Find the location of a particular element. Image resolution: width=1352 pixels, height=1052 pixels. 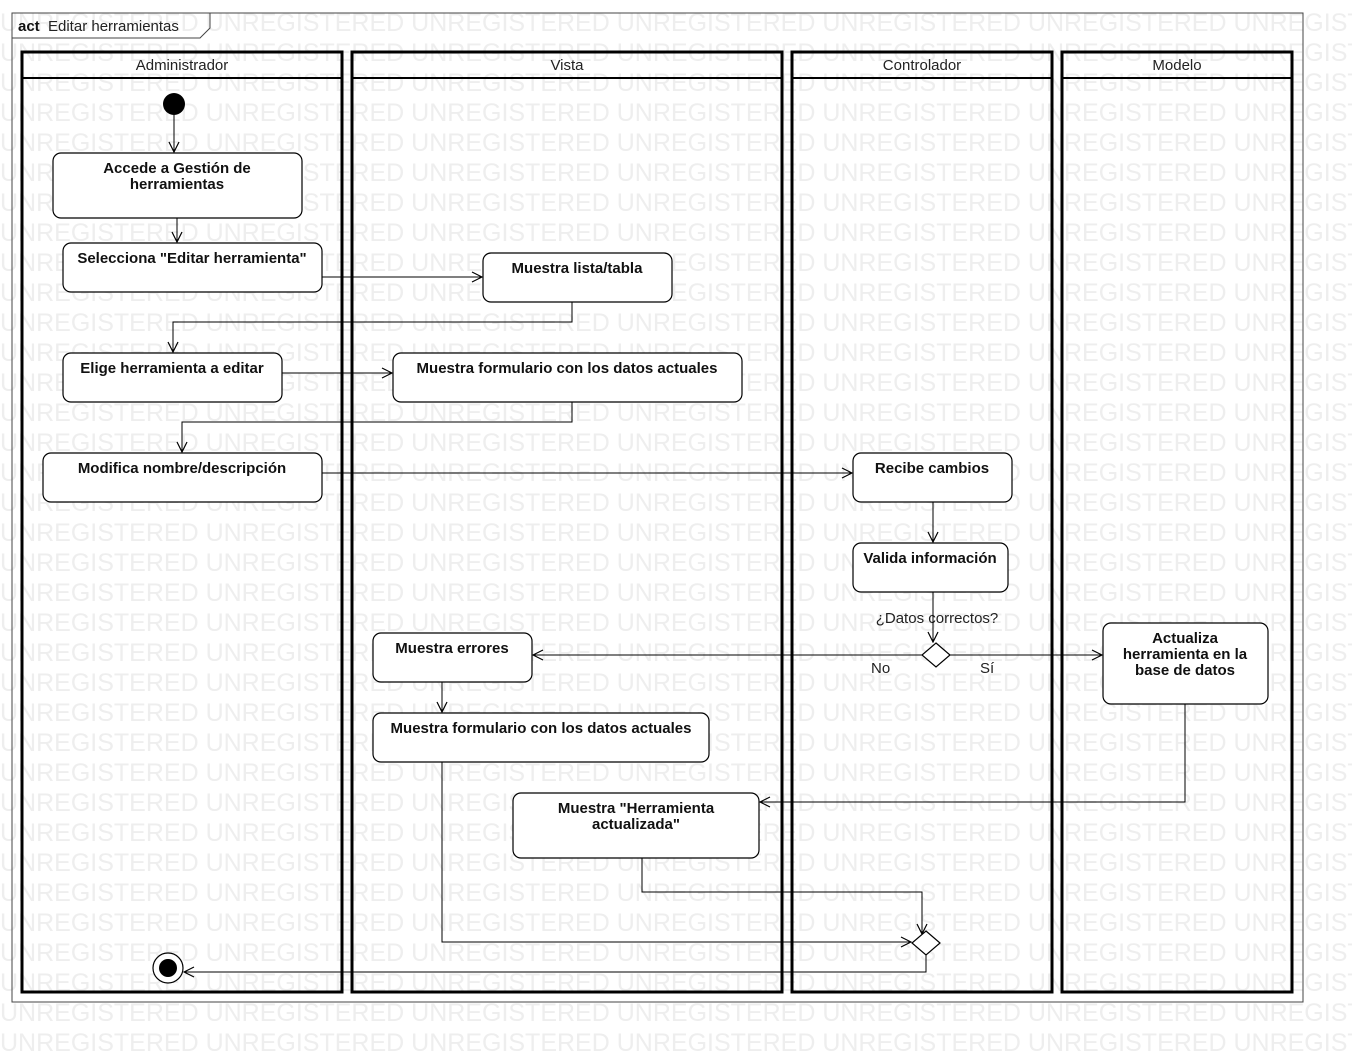

action-recibe-cambios: Recibe cambios is located at coordinates (932, 477).